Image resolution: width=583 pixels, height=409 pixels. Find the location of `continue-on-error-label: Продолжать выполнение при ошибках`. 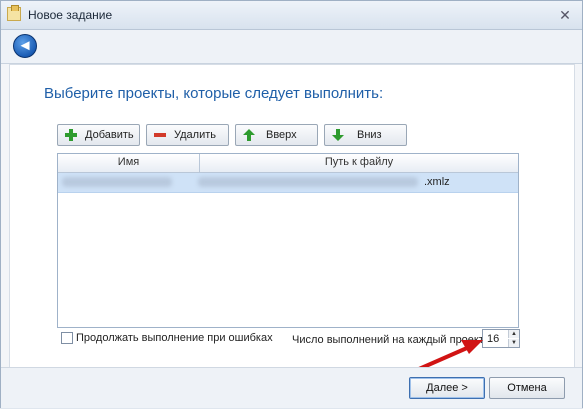

continue-on-error-label: Продолжать выполнение при ошибках is located at coordinates (174, 338).